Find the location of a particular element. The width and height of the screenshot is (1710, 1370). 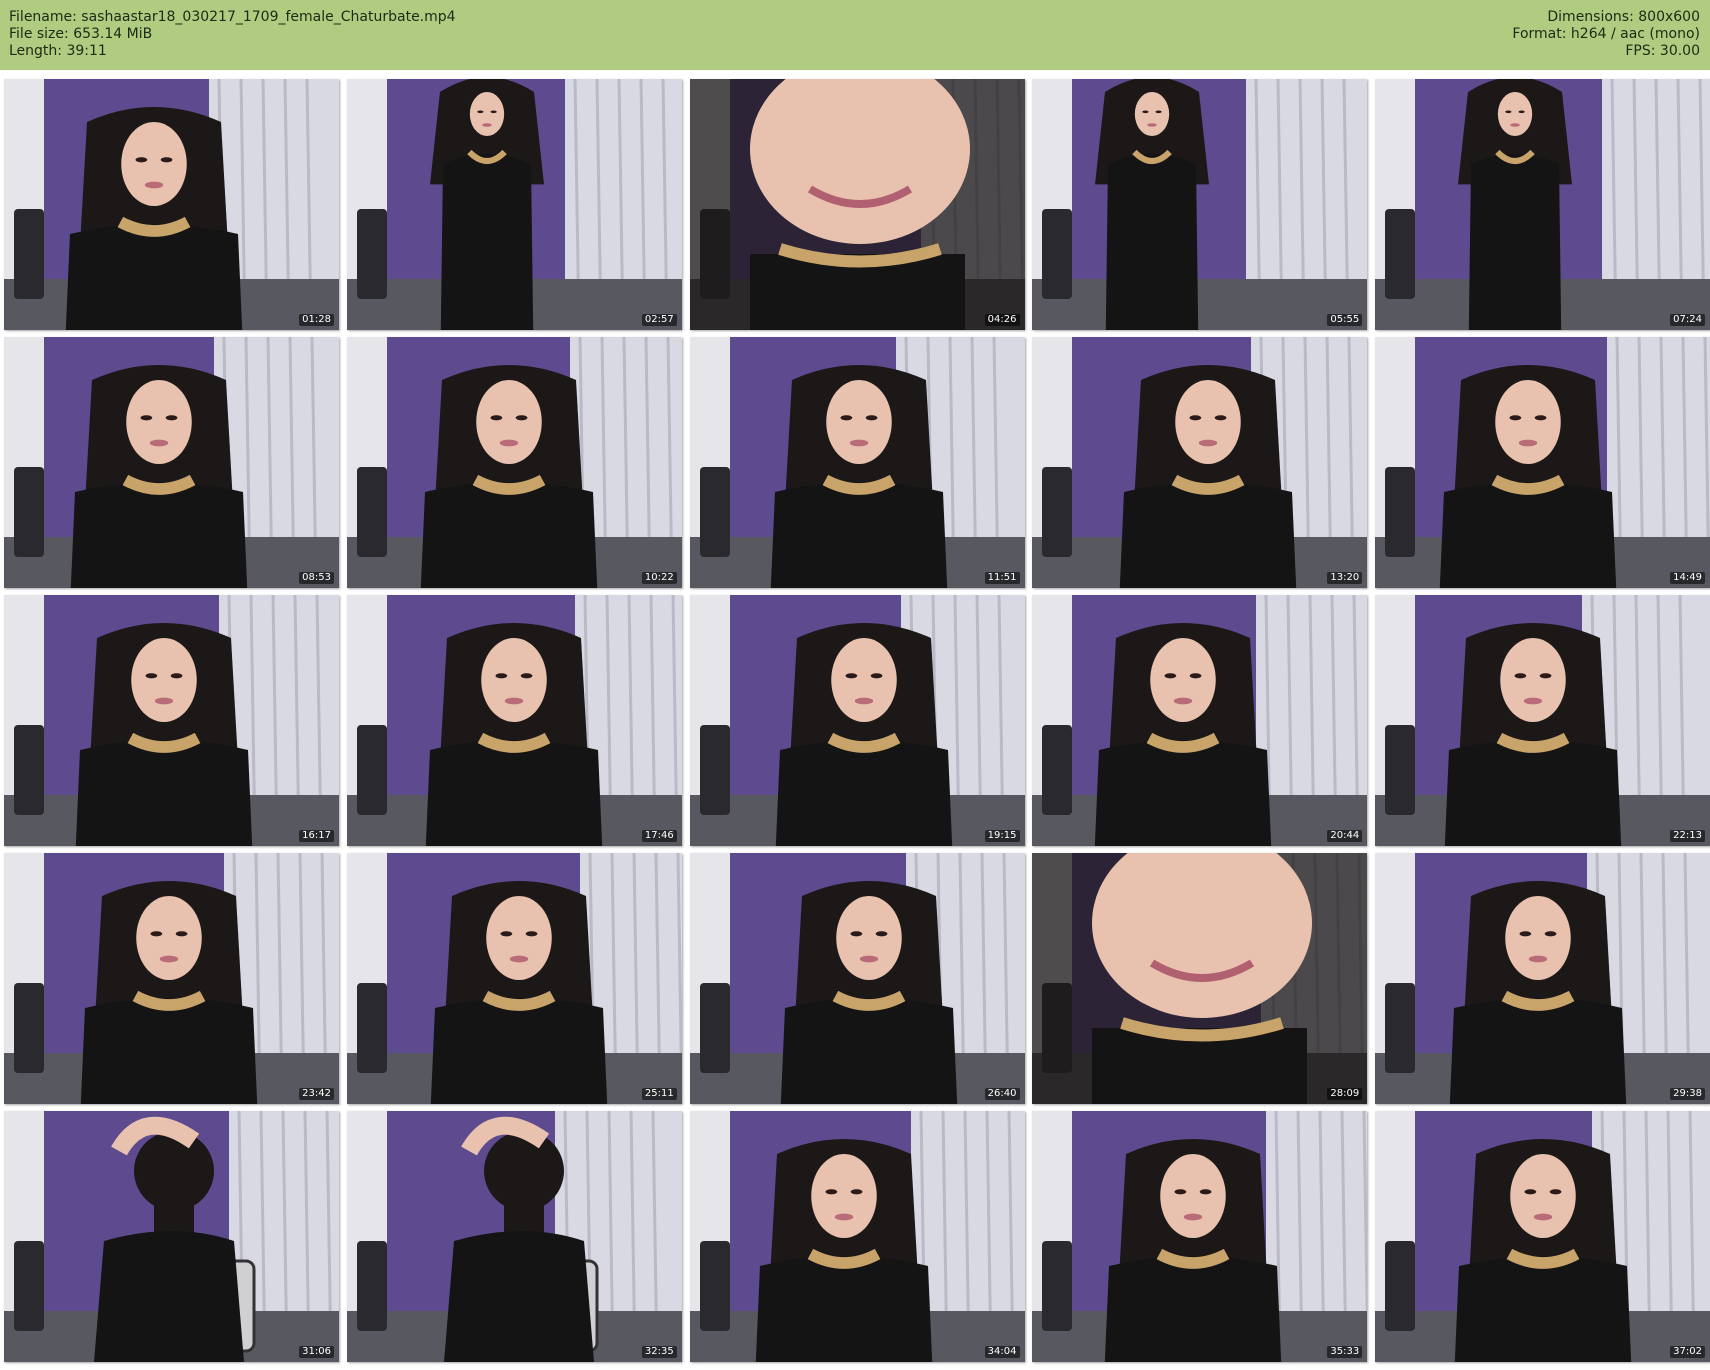

timestamp-label: 34:04 is located at coordinates (1002, 1352).